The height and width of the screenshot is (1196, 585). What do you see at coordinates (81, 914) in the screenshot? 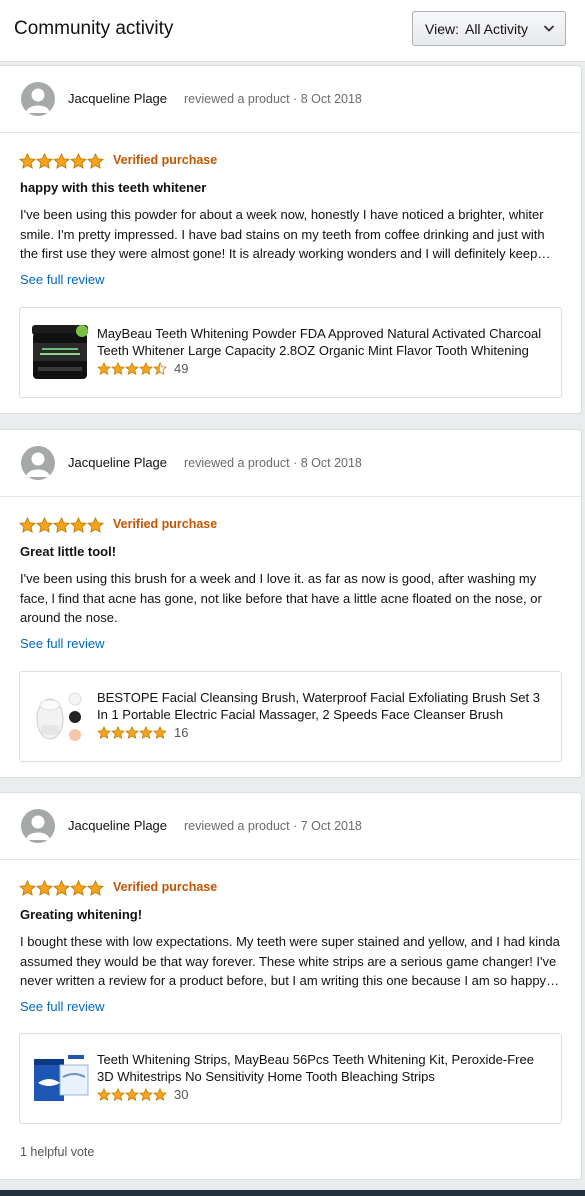
I see `review-title: Greating whitening!` at bounding box center [81, 914].